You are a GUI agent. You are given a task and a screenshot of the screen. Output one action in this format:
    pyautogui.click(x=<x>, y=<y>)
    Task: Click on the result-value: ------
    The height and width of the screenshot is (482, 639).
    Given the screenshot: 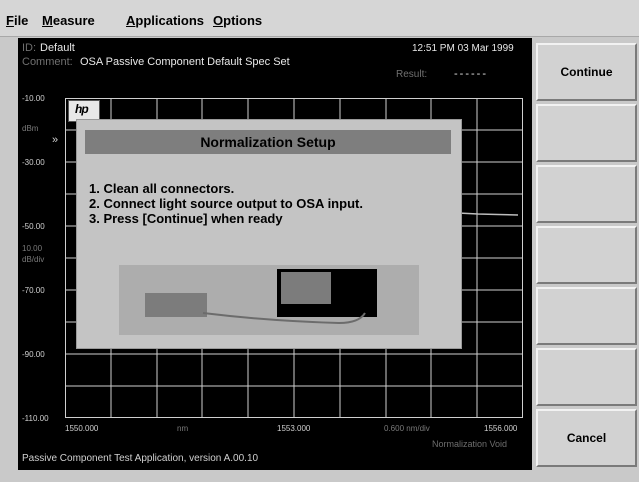 What is the action you would take?
    pyautogui.click(x=471, y=74)
    